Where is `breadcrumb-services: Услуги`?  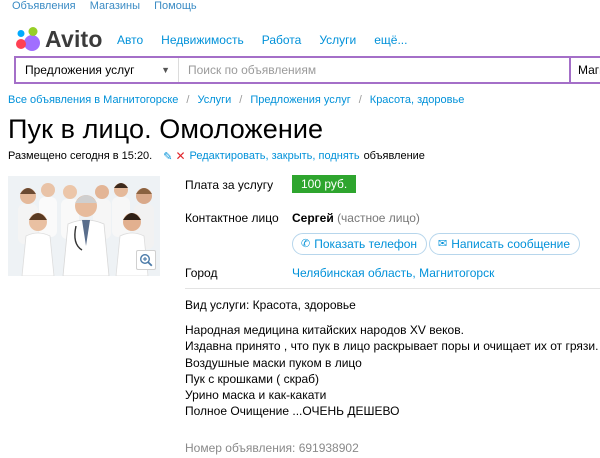 breadcrumb-services: Услуги is located at coordinates (214, 100).